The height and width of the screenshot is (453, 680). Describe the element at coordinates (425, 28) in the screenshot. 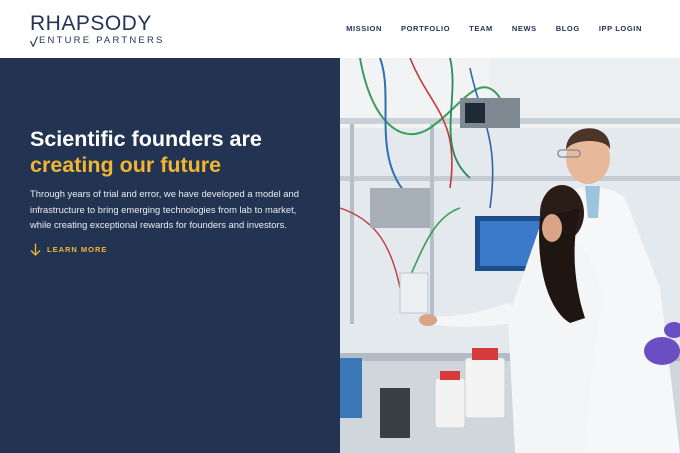

I see `nav-portfolio: PORTFOLIO` at that location.